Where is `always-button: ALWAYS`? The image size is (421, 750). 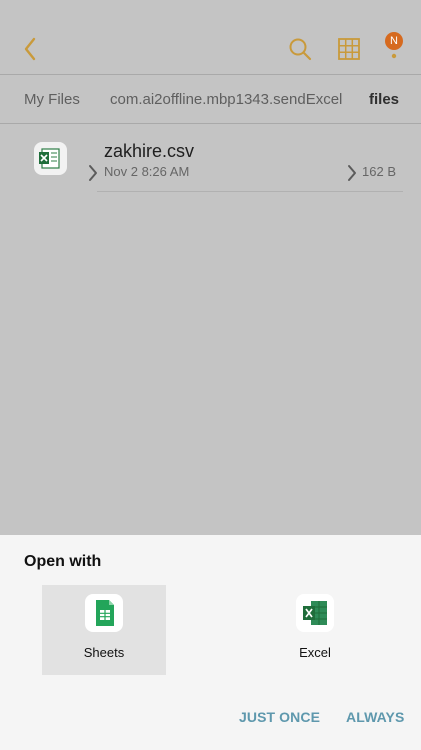 always-button: ALWAYS is located at coordinates (375, 717).